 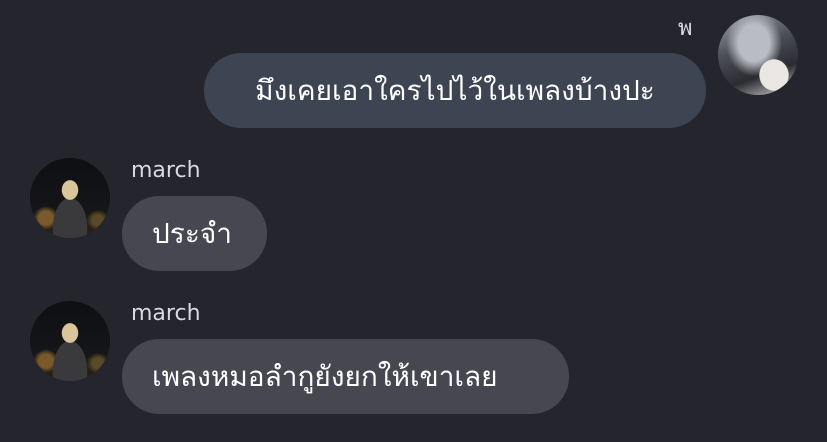 What do you see at coordinates (345, 376) in the screenshot?
I see `message-bubble-incoming: เพลงหมอลำกูยังยกให้เขาเลย` at bounding box center [345, 376].